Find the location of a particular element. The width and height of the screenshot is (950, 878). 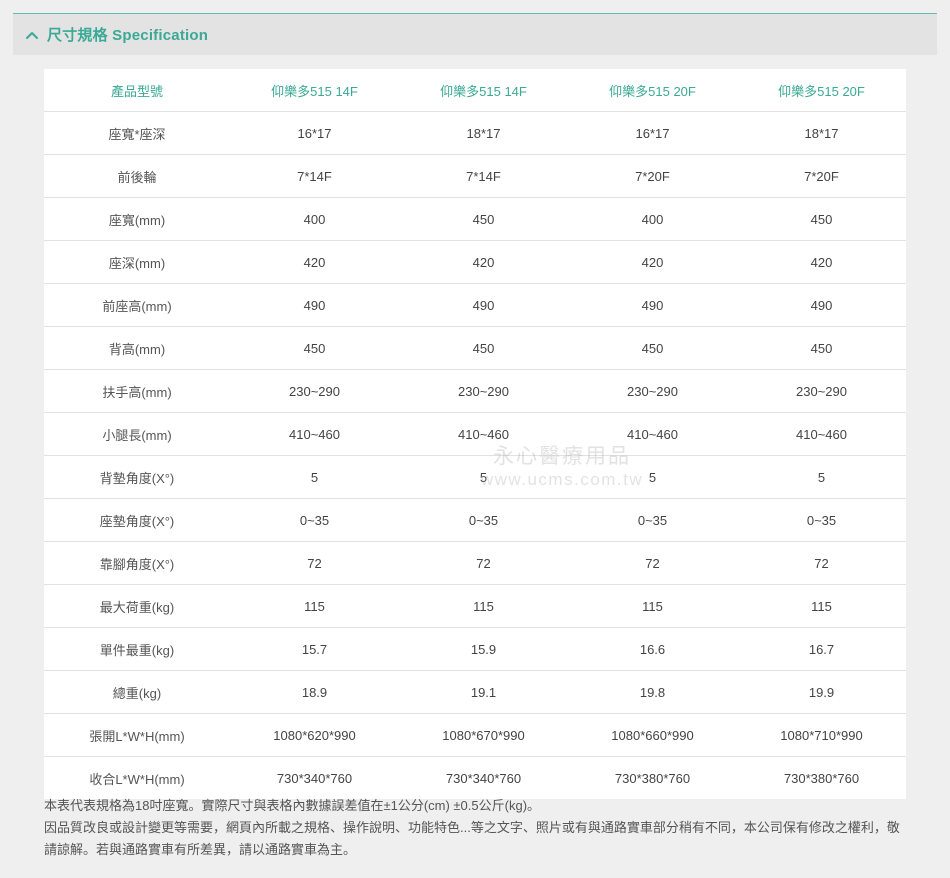

row-label: 扶手高(mm) is located at coordinates (137, 391).